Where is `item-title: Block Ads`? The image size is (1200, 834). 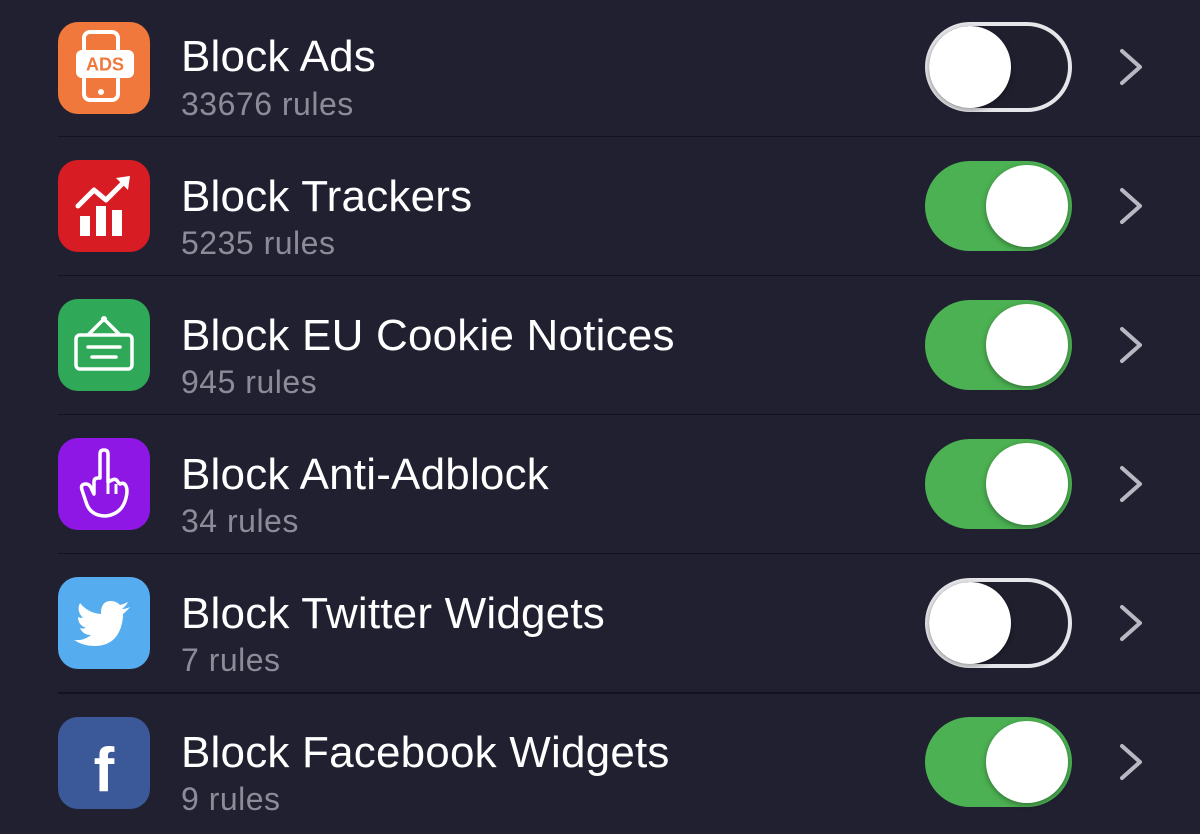 item-title: Block Ads is located at coordinates (279, 56).